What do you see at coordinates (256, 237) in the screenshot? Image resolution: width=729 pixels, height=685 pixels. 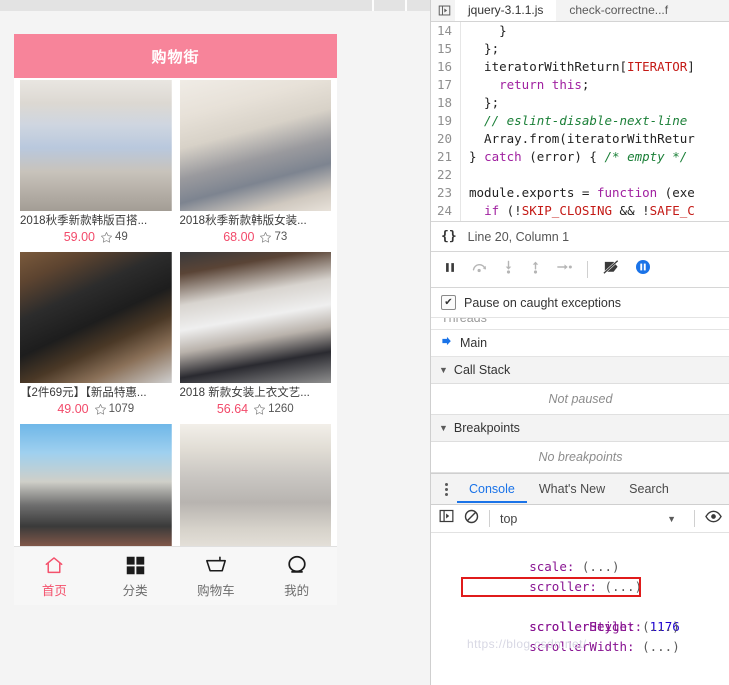 I see `product-meta: 68.00 73` at bounding box center [256, 237].